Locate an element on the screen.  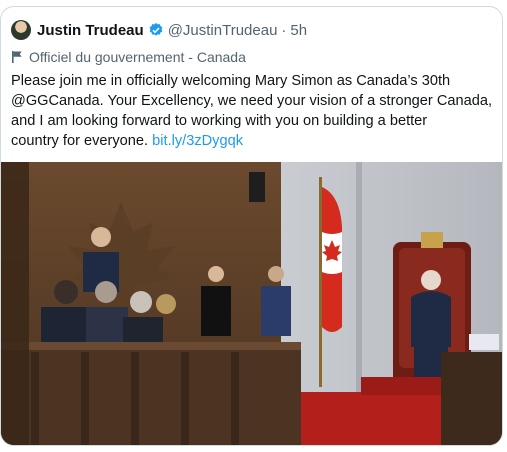
government-label: Officiel du gouvernement - Canada is located at coordinates (128, 57).